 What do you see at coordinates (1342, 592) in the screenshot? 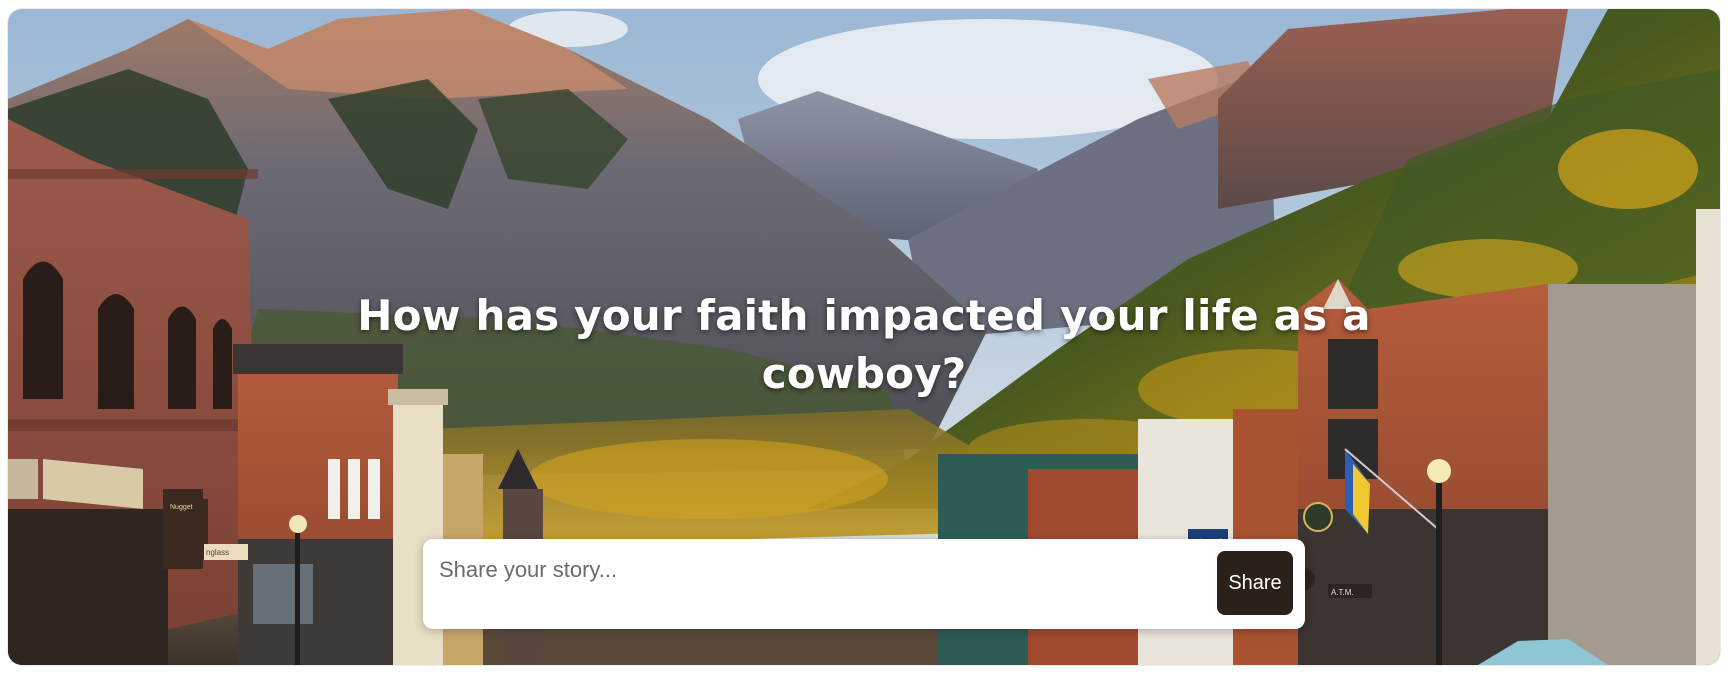
I see `atm-sign: A.T.M.` at bounding box center [1342, 592].